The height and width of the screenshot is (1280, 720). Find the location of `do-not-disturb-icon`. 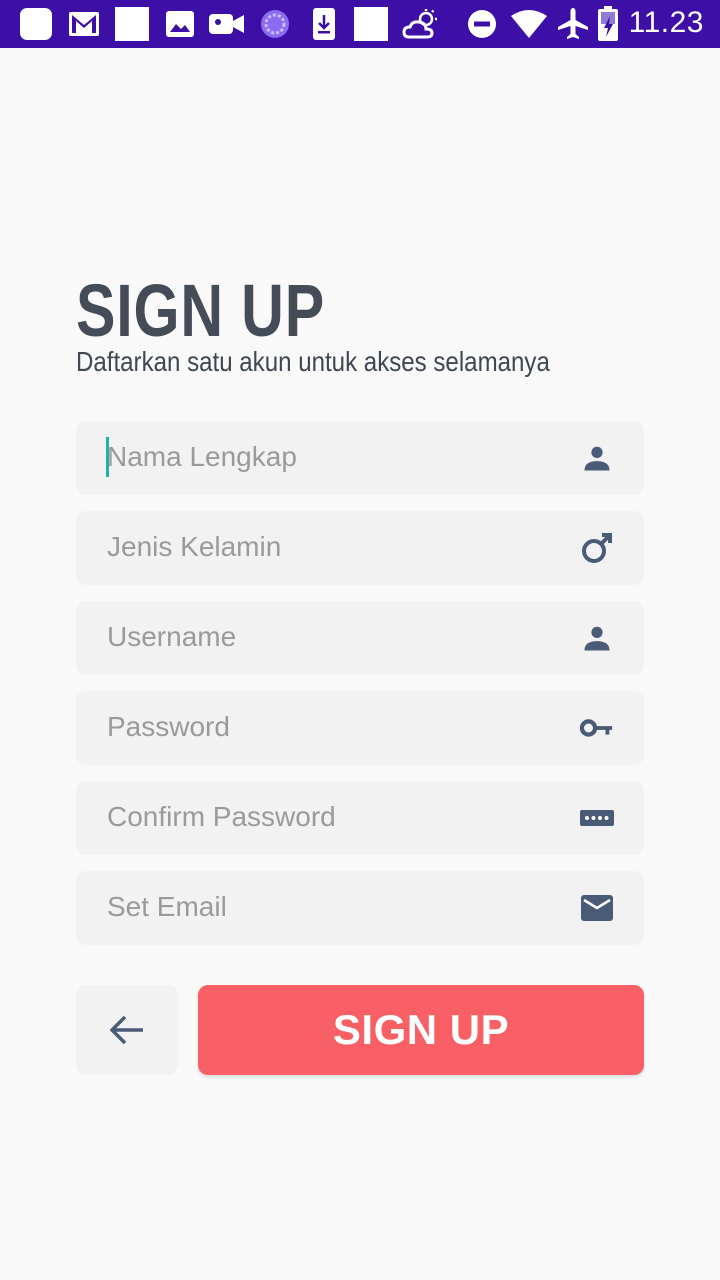

do-not-disturb-icon is located at coordinates (482, 24).